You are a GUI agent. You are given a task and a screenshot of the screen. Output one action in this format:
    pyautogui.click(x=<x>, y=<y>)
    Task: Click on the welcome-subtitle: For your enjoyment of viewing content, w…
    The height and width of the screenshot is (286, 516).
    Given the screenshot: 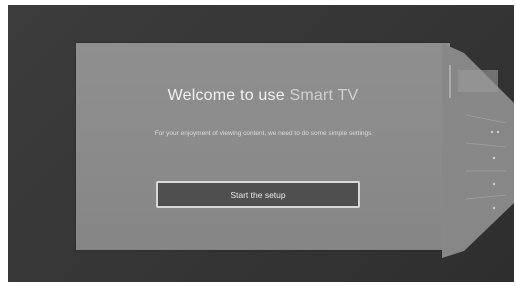 What is the action you would take?
    pyautogui.click(x=263, y=133)
    